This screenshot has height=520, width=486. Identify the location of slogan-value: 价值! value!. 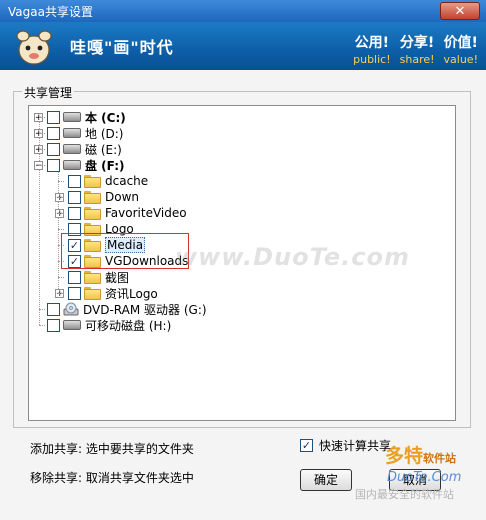
(461, 49).